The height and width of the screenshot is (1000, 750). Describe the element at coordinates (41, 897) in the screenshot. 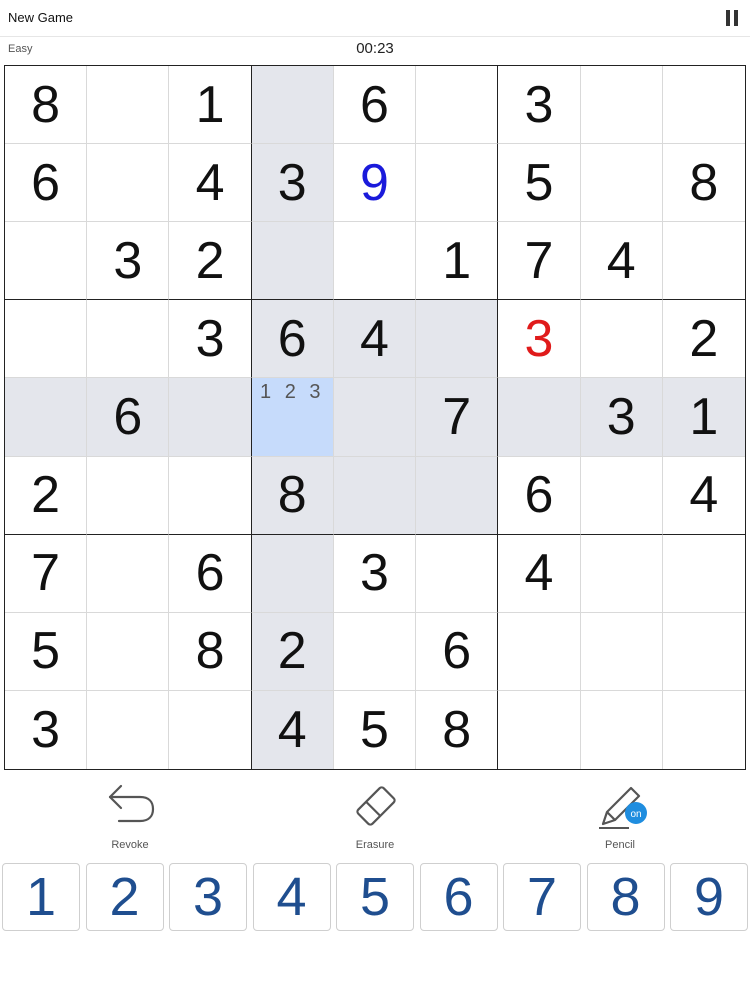

I see `number-key-1: 1` at that location.